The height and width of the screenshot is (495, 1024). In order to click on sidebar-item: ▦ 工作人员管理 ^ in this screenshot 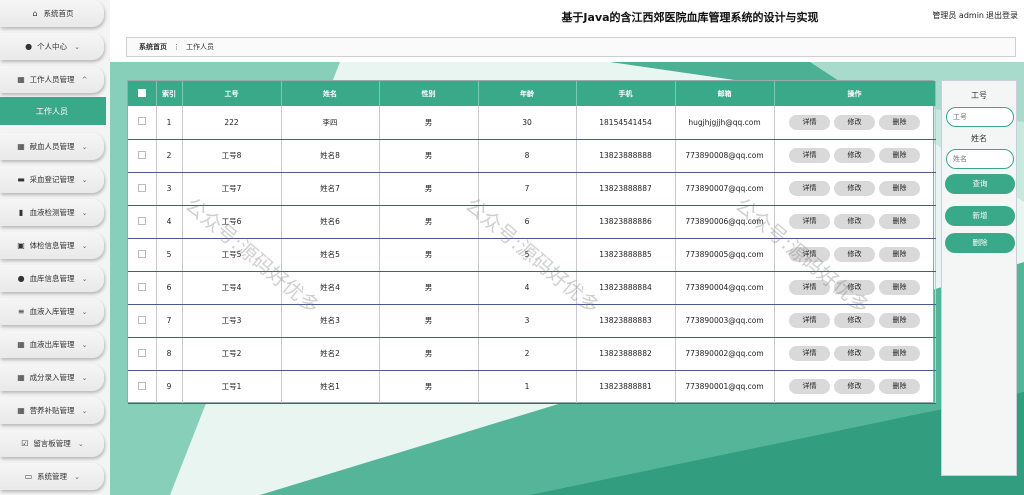, I will do `click(52, 79)`.